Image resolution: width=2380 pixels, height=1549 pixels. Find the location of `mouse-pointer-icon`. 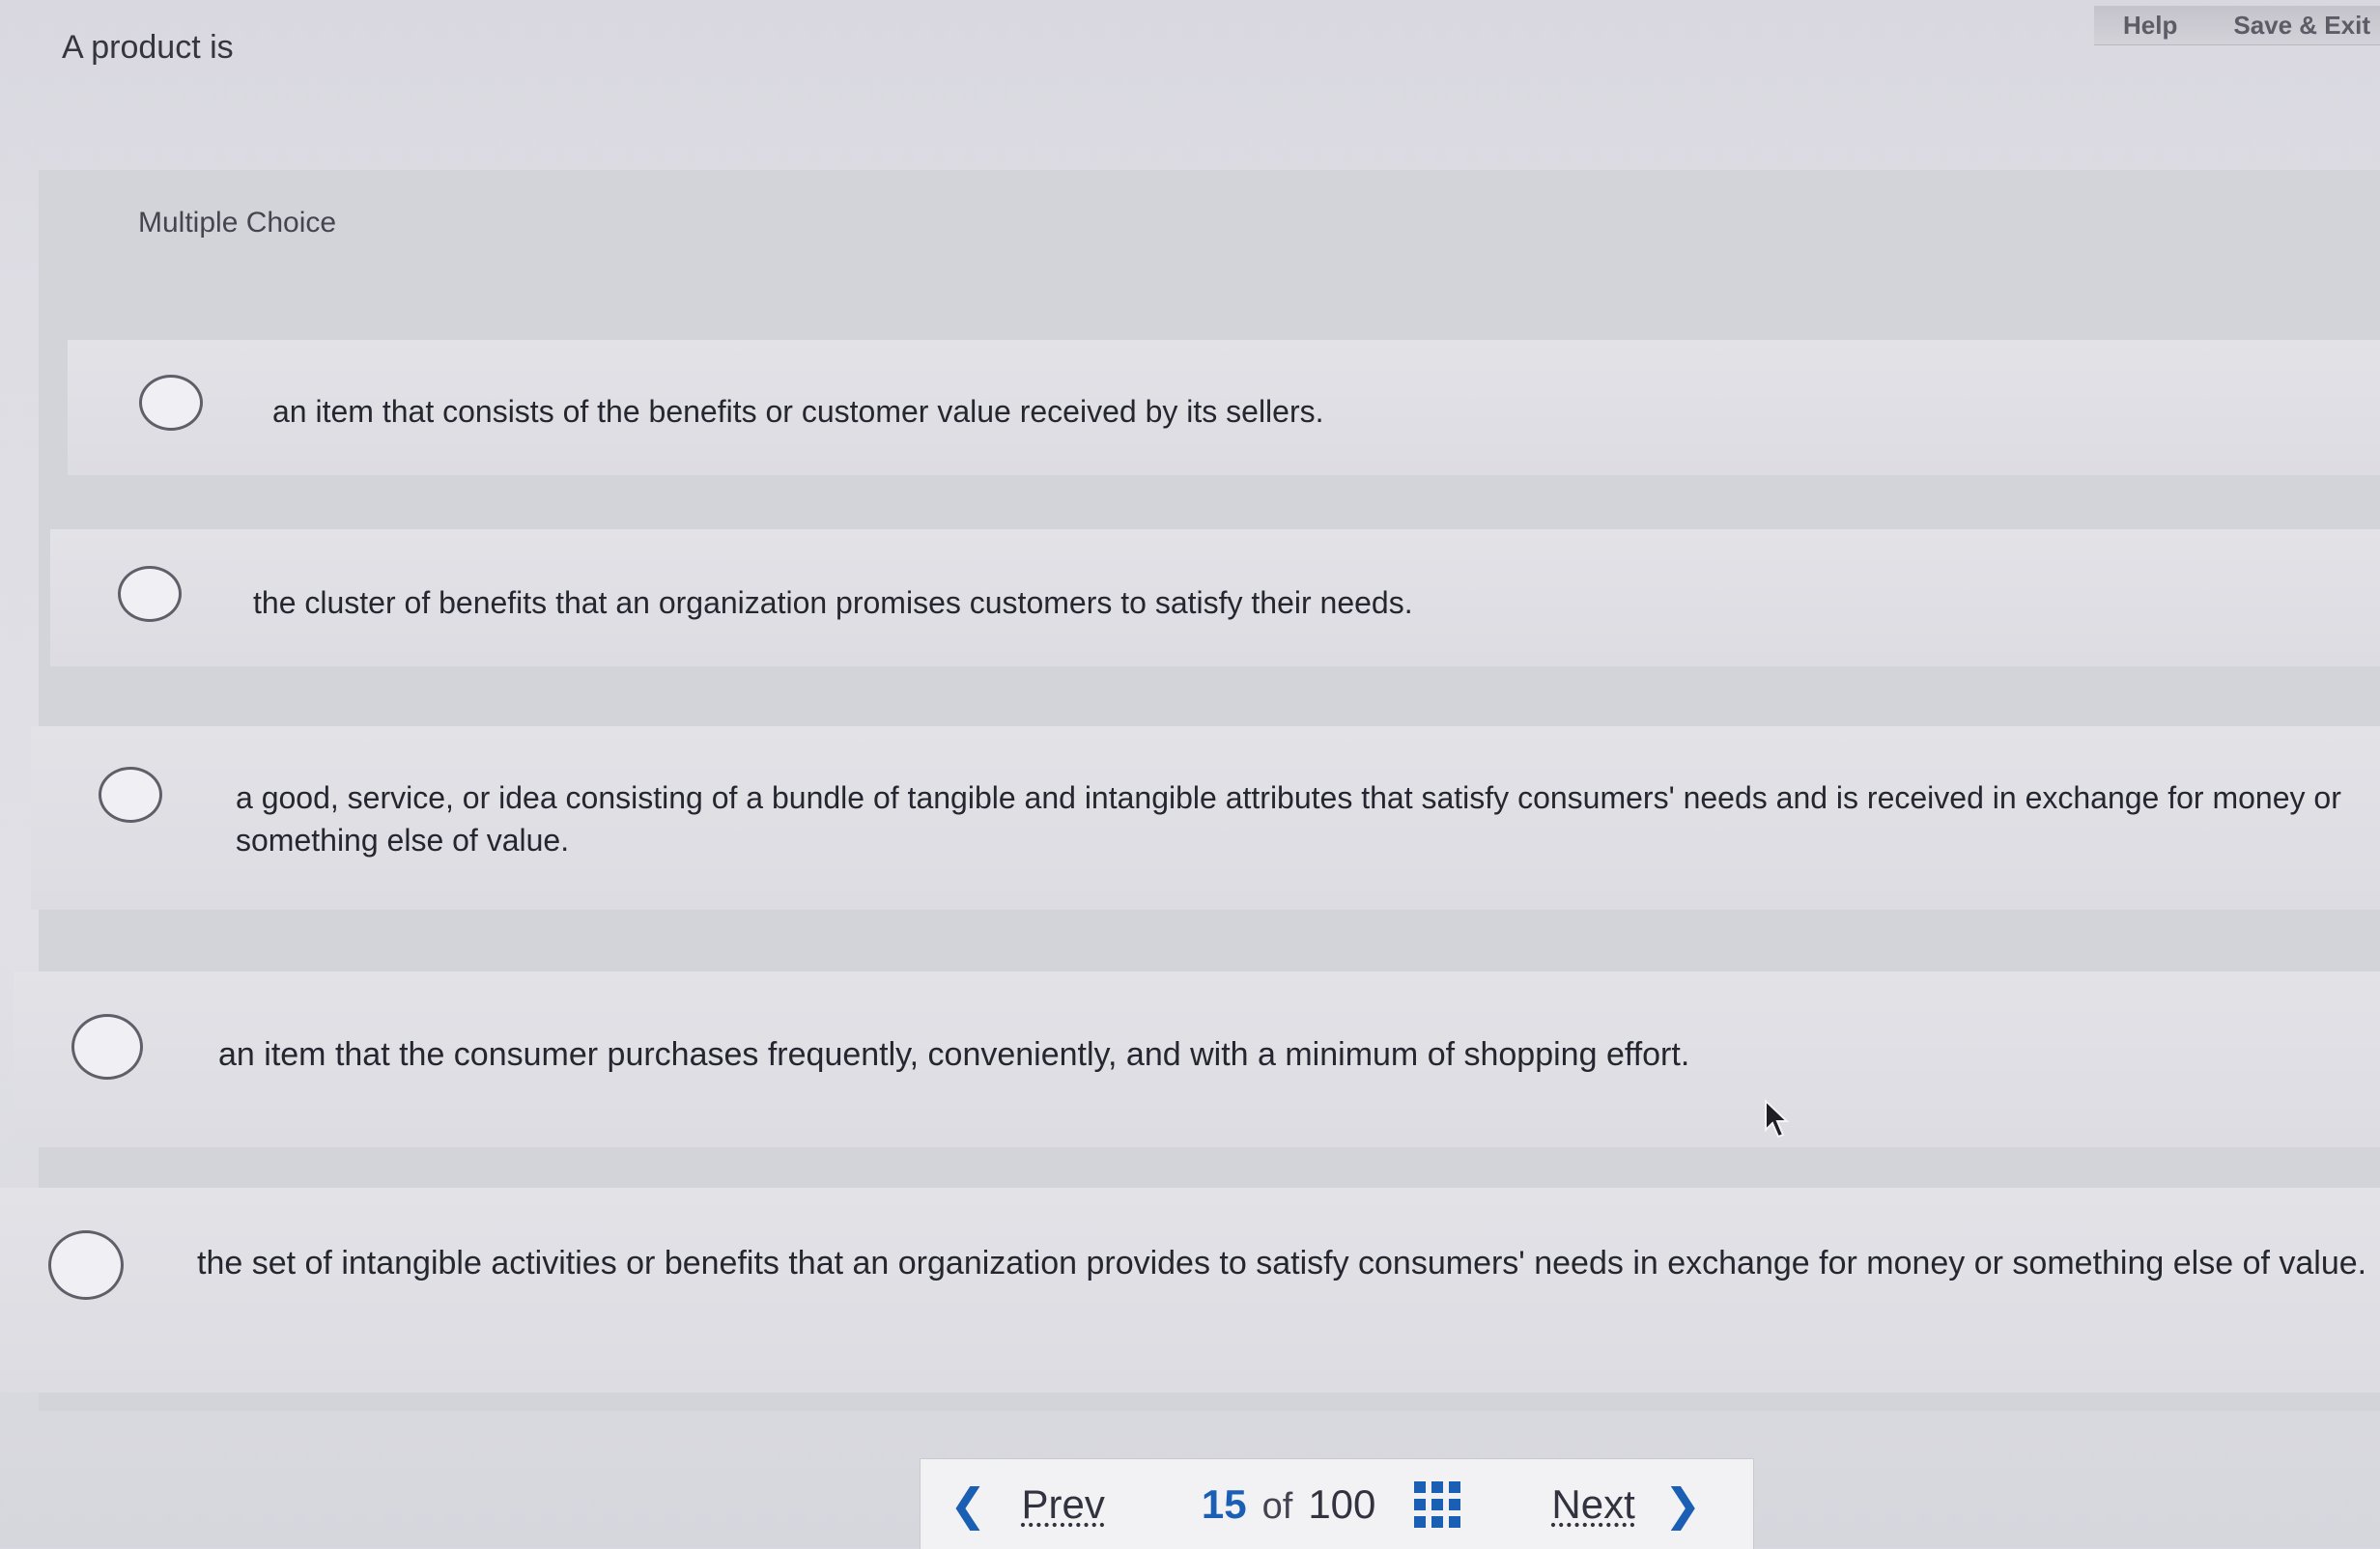

mouse-pointer-icon is located at coordinates (1778, 1119).